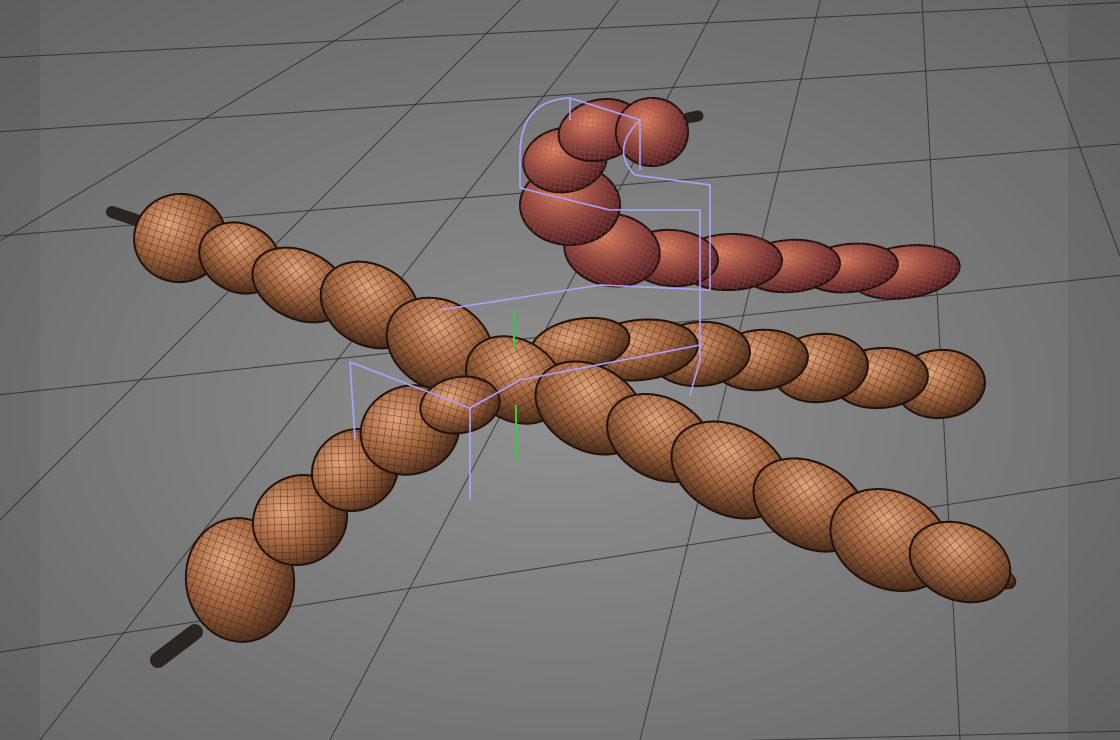 The height and width of the screenshot is (740, 1120). What do you see at coordinates (693, 117) in the screenshot?
I see `pod-stem` at bounding box center [693, 117].